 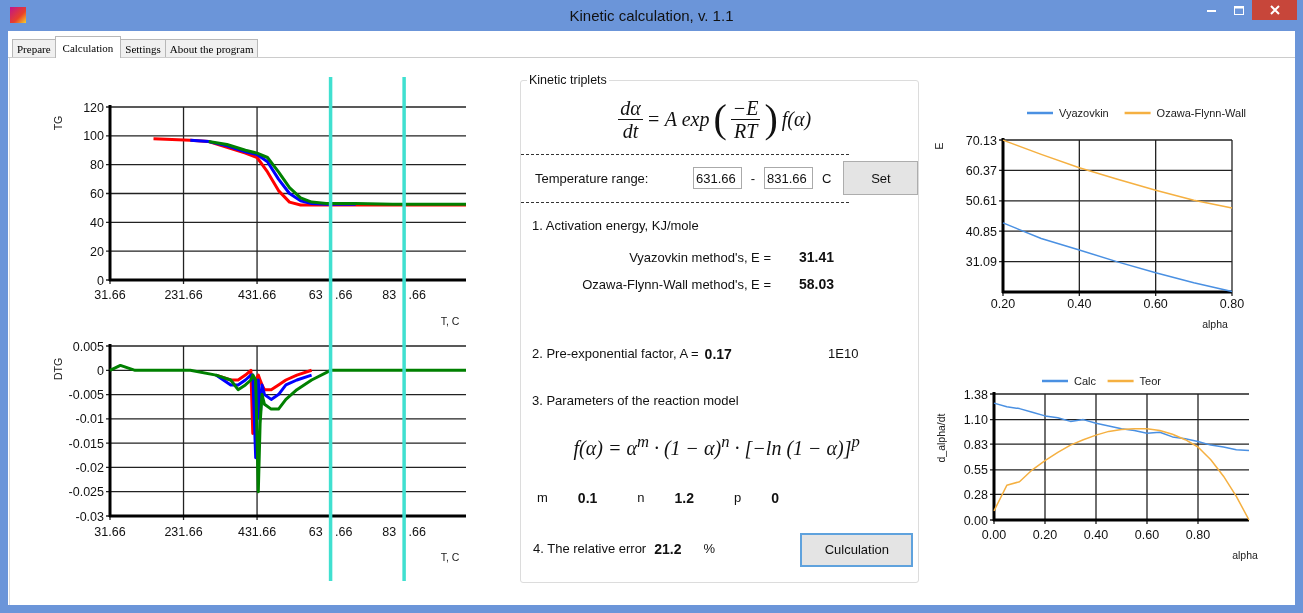 I want to click on y-tick-label: 0.83, so click(x=976, y=444).